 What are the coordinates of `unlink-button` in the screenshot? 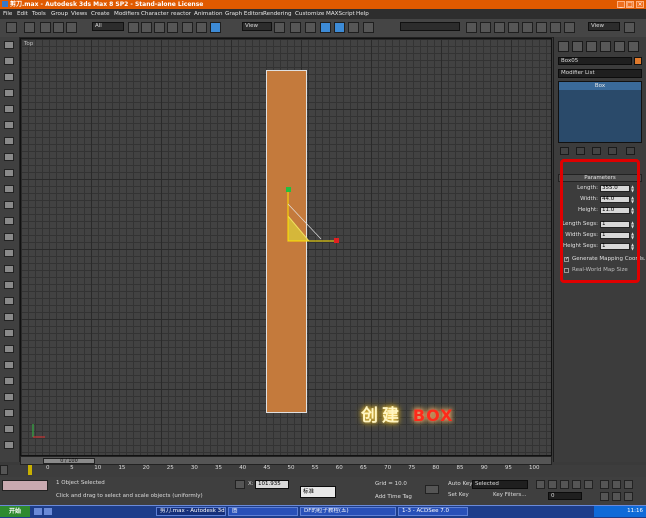 It's located at (58, 27).